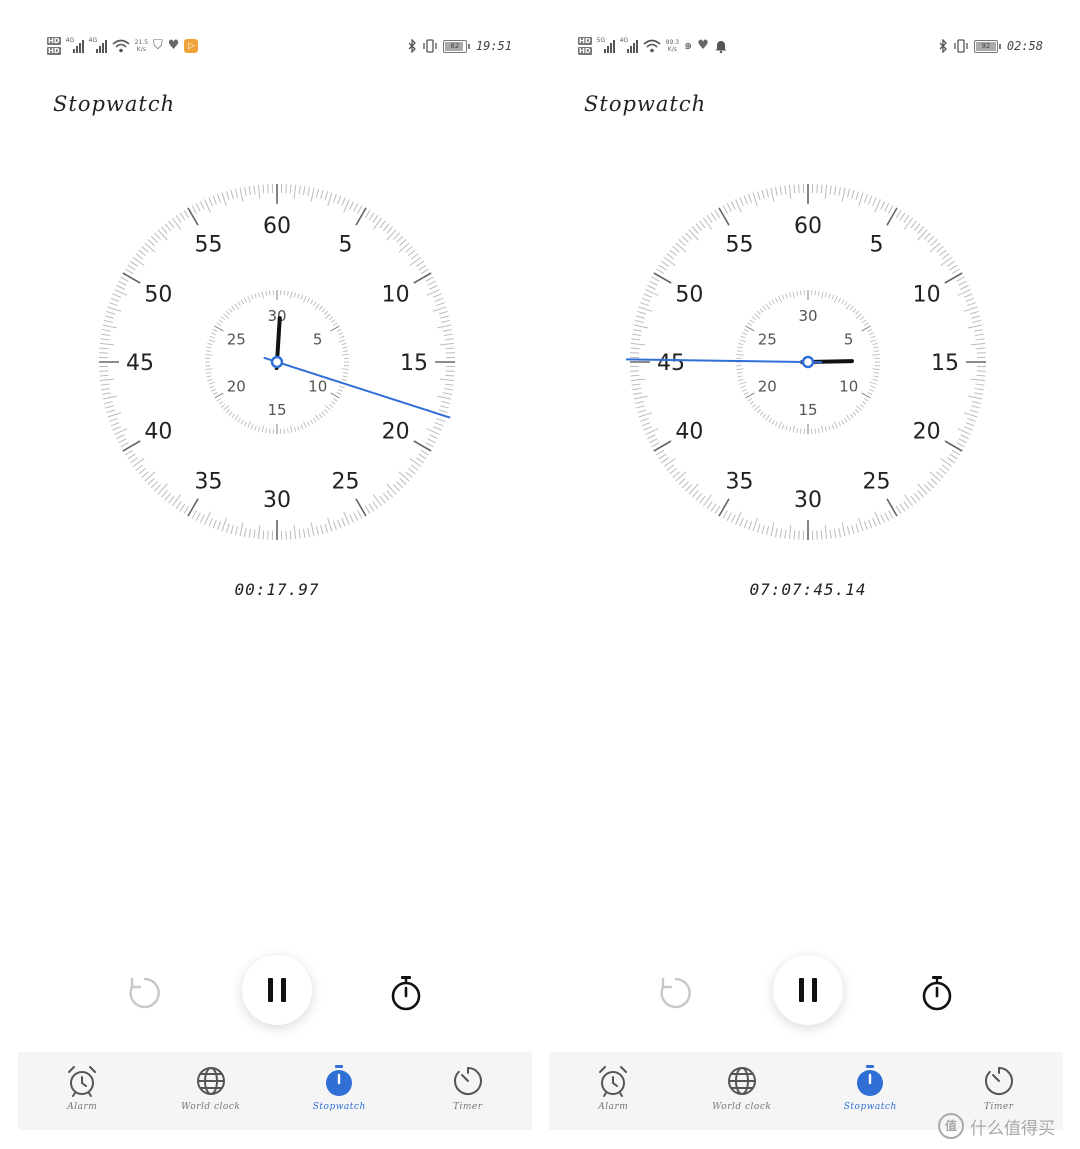  I want to click on dial-label: 40, so click(689, 432).